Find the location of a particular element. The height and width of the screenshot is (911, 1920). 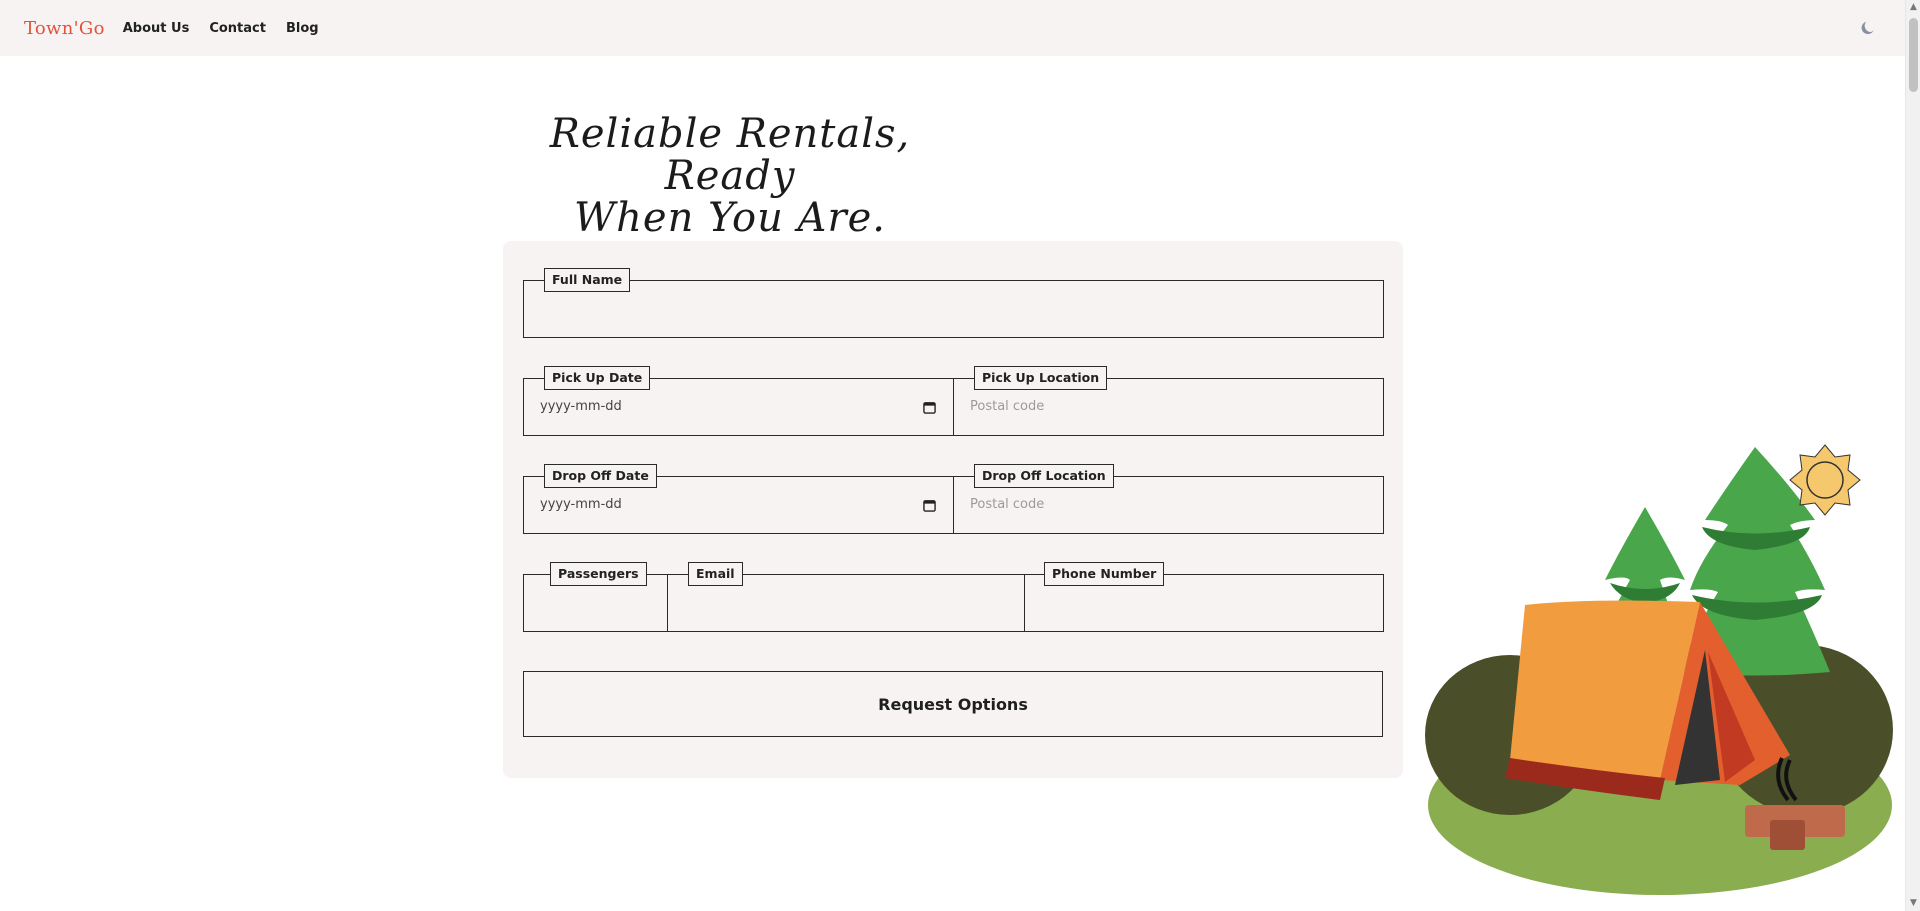

scroll-thumb is located at coordinates (1913, 55).